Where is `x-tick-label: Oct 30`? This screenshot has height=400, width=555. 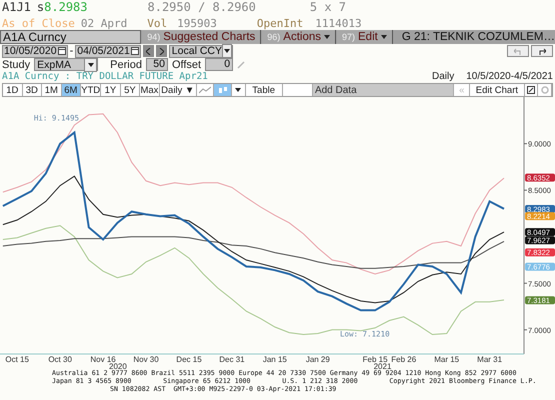 x-tick-label: Oct 30 is located at coordinates (60, 359).